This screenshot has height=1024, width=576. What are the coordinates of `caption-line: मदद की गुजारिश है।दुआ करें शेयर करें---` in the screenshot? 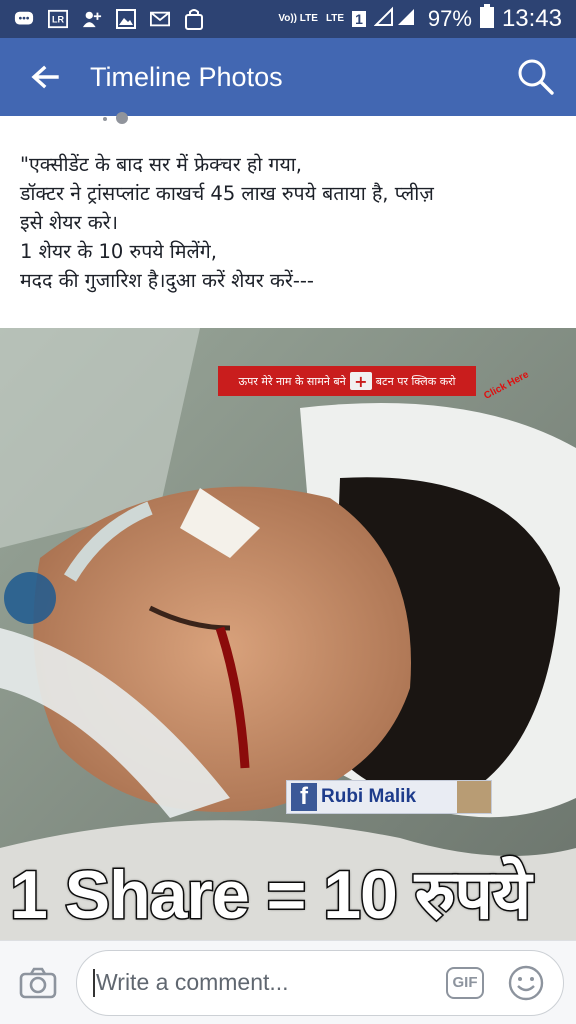 It's located at (167, 280).